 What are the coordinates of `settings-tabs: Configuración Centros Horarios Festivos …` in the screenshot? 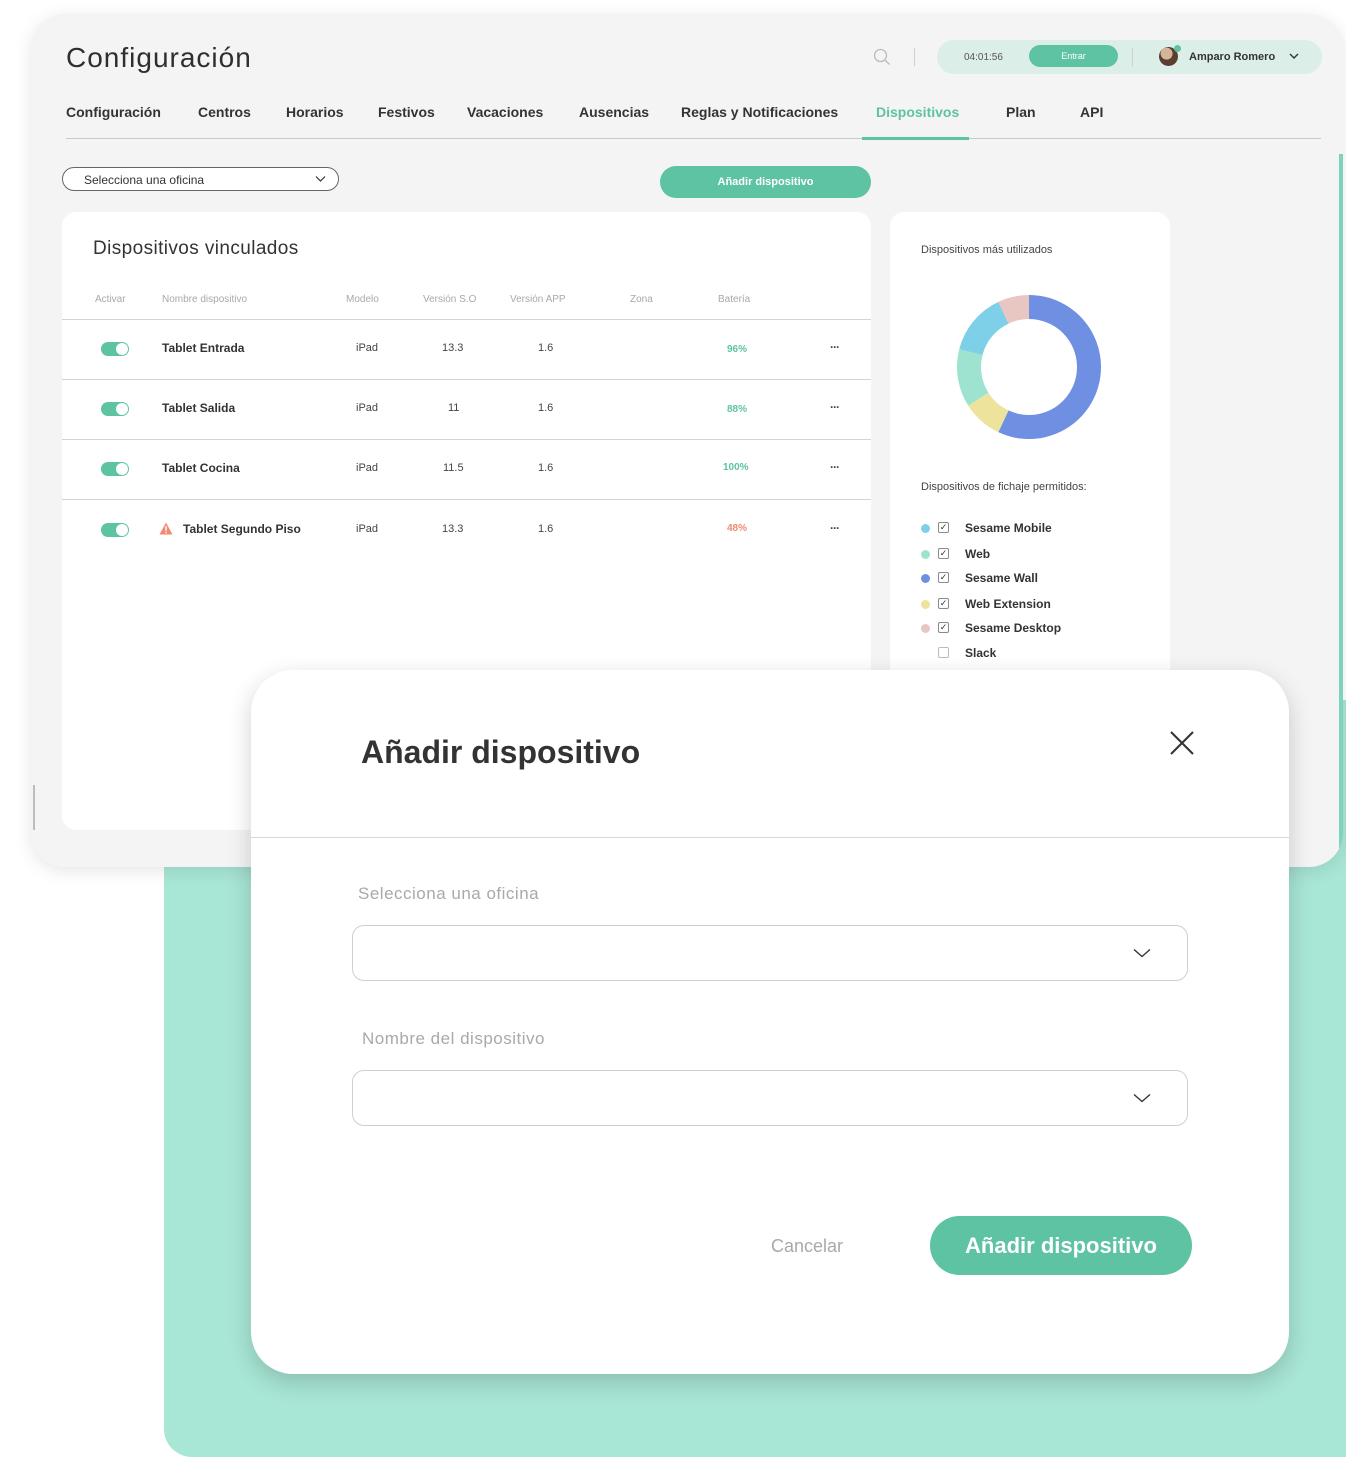 It's located at (693, 119).